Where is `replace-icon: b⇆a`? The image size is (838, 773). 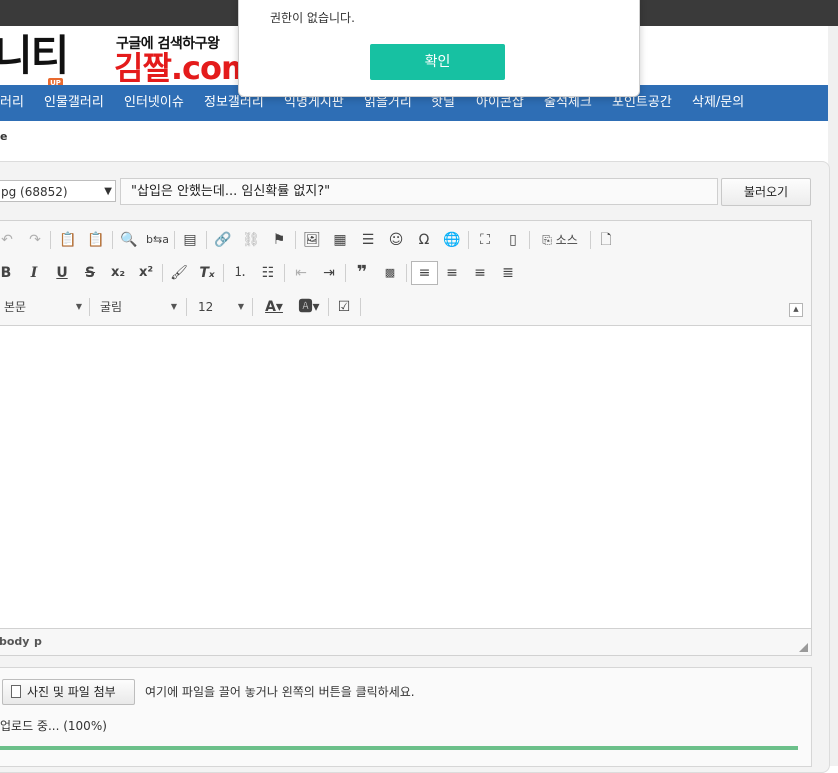
replace-icon: b⇆a is located at coordinates (157, 240).